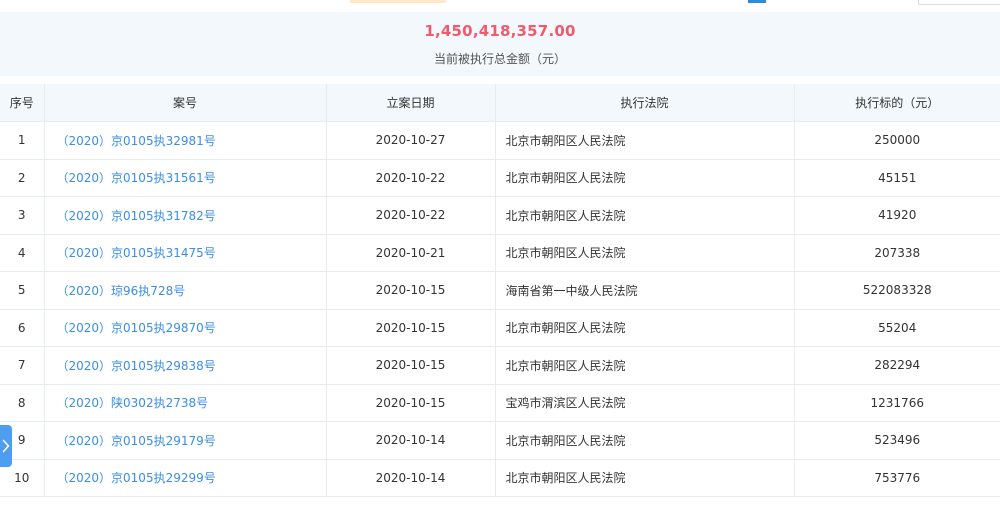 Image resolution: width=1000 pixels, height=511 pixels. What do you see at coordinates (500, 6) in the screenshot?
I see `top-strip` at bounding box center [500, 6].